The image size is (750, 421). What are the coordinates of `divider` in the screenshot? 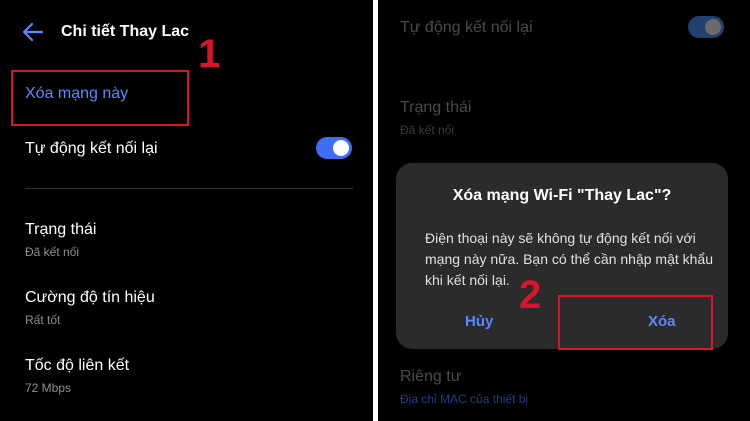 It's located at (189, 188).